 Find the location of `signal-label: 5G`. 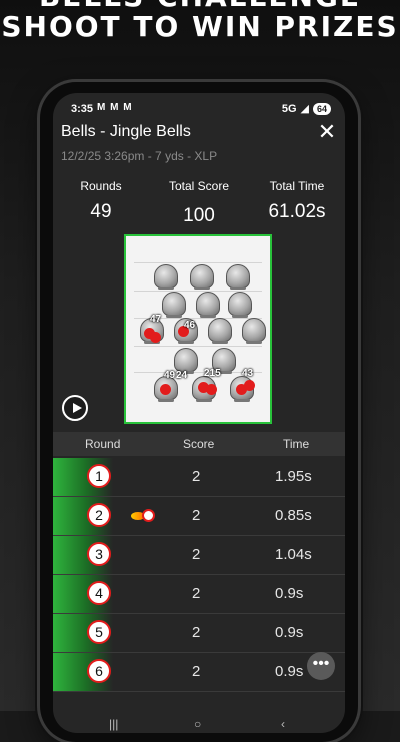

signal-label: 5G is located at coordinates (289, 108).